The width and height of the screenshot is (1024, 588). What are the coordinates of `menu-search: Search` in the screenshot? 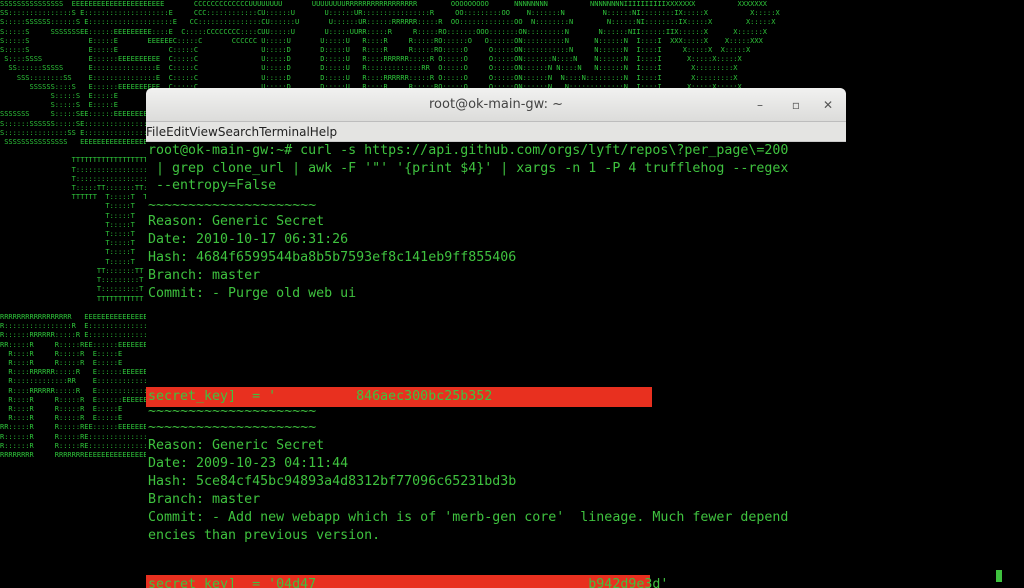 It's located at (238, 132).